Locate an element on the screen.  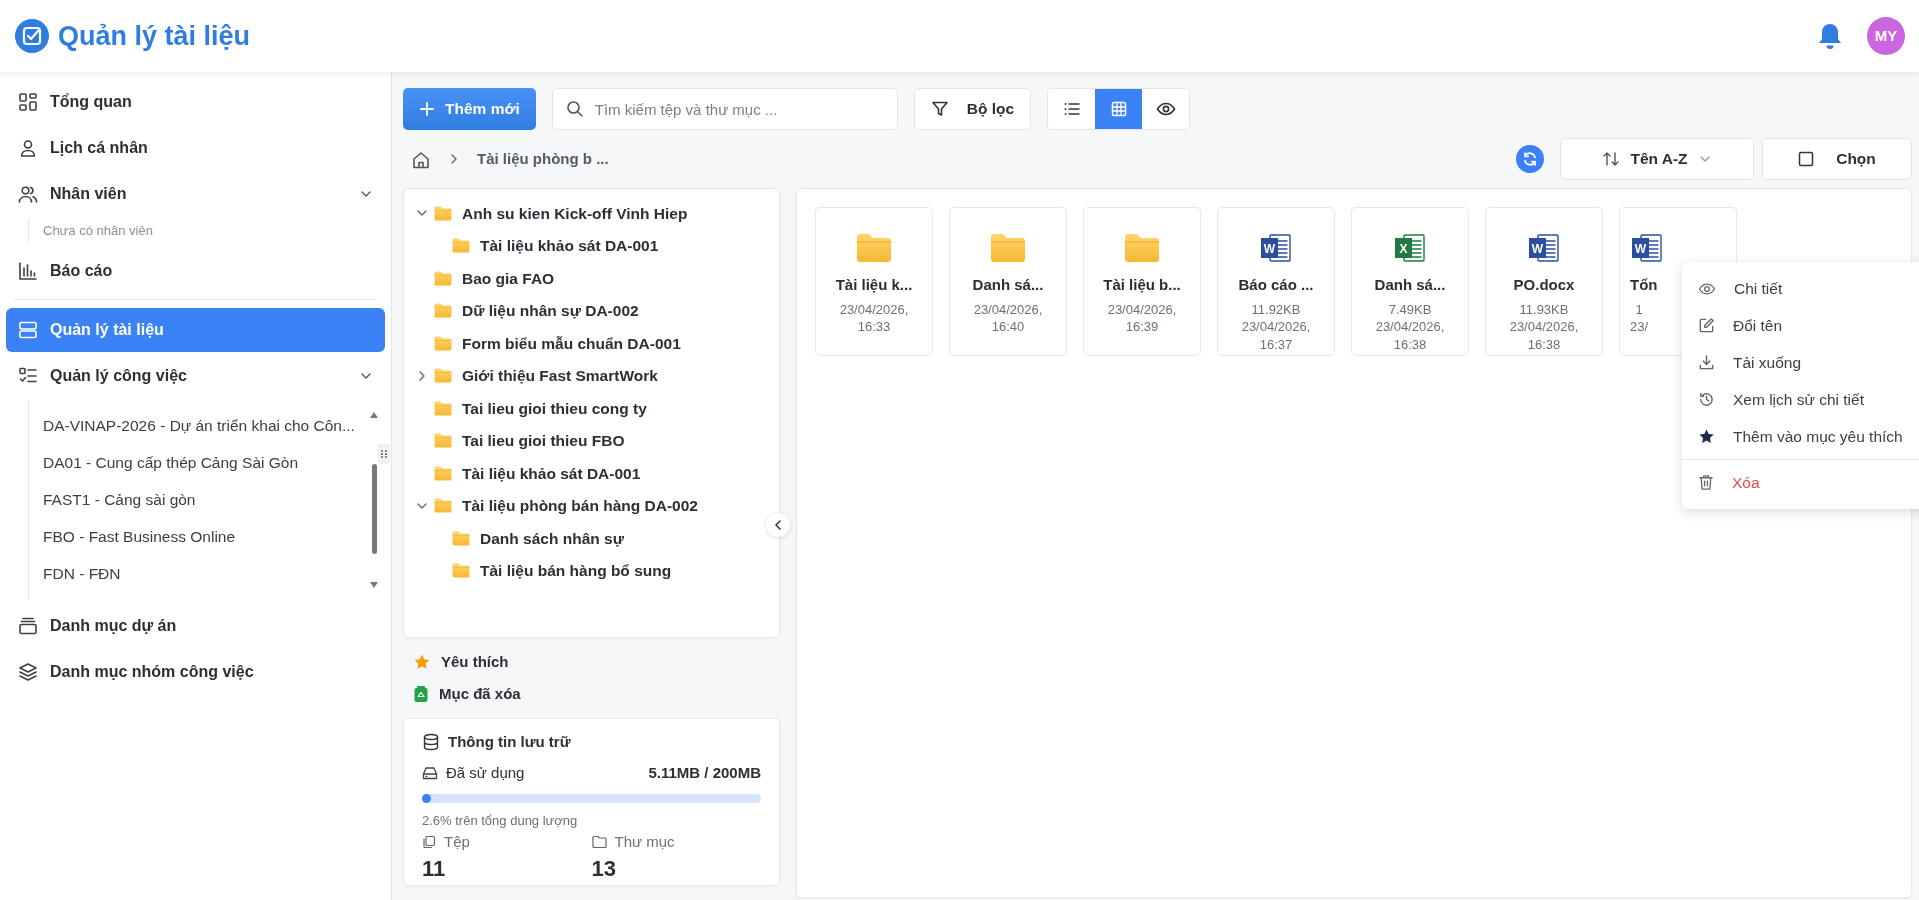
plus-icon is located at coordinates (427, 109).